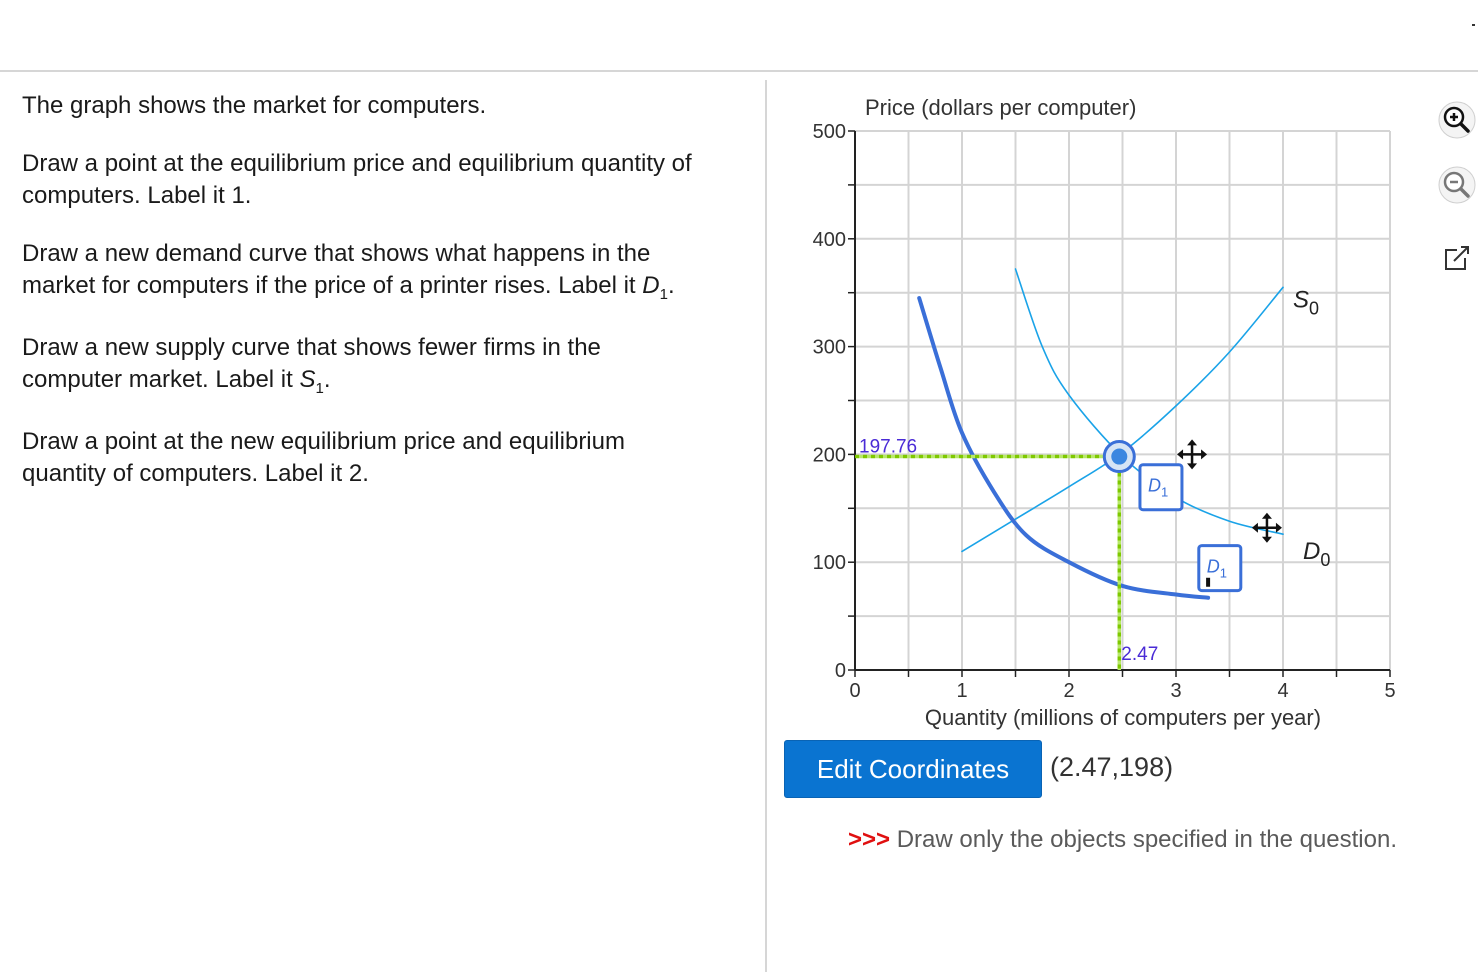 This screenshot has height=972, width=1478. Describe the element at coordinates (1068, 691) in the screenshot. I see `x-tick-label: 2` at that location.